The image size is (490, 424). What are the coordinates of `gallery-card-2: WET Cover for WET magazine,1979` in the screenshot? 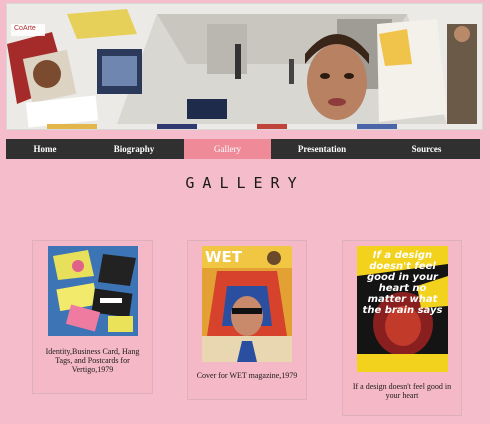 It's located at (247, 320).